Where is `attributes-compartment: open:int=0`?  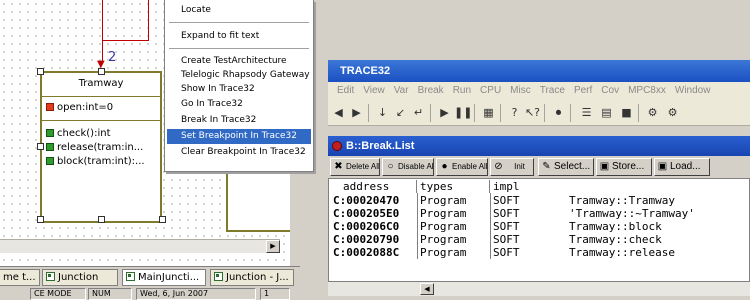
attributes-compartment: open:int=0 is located at coordinates (101, 109).